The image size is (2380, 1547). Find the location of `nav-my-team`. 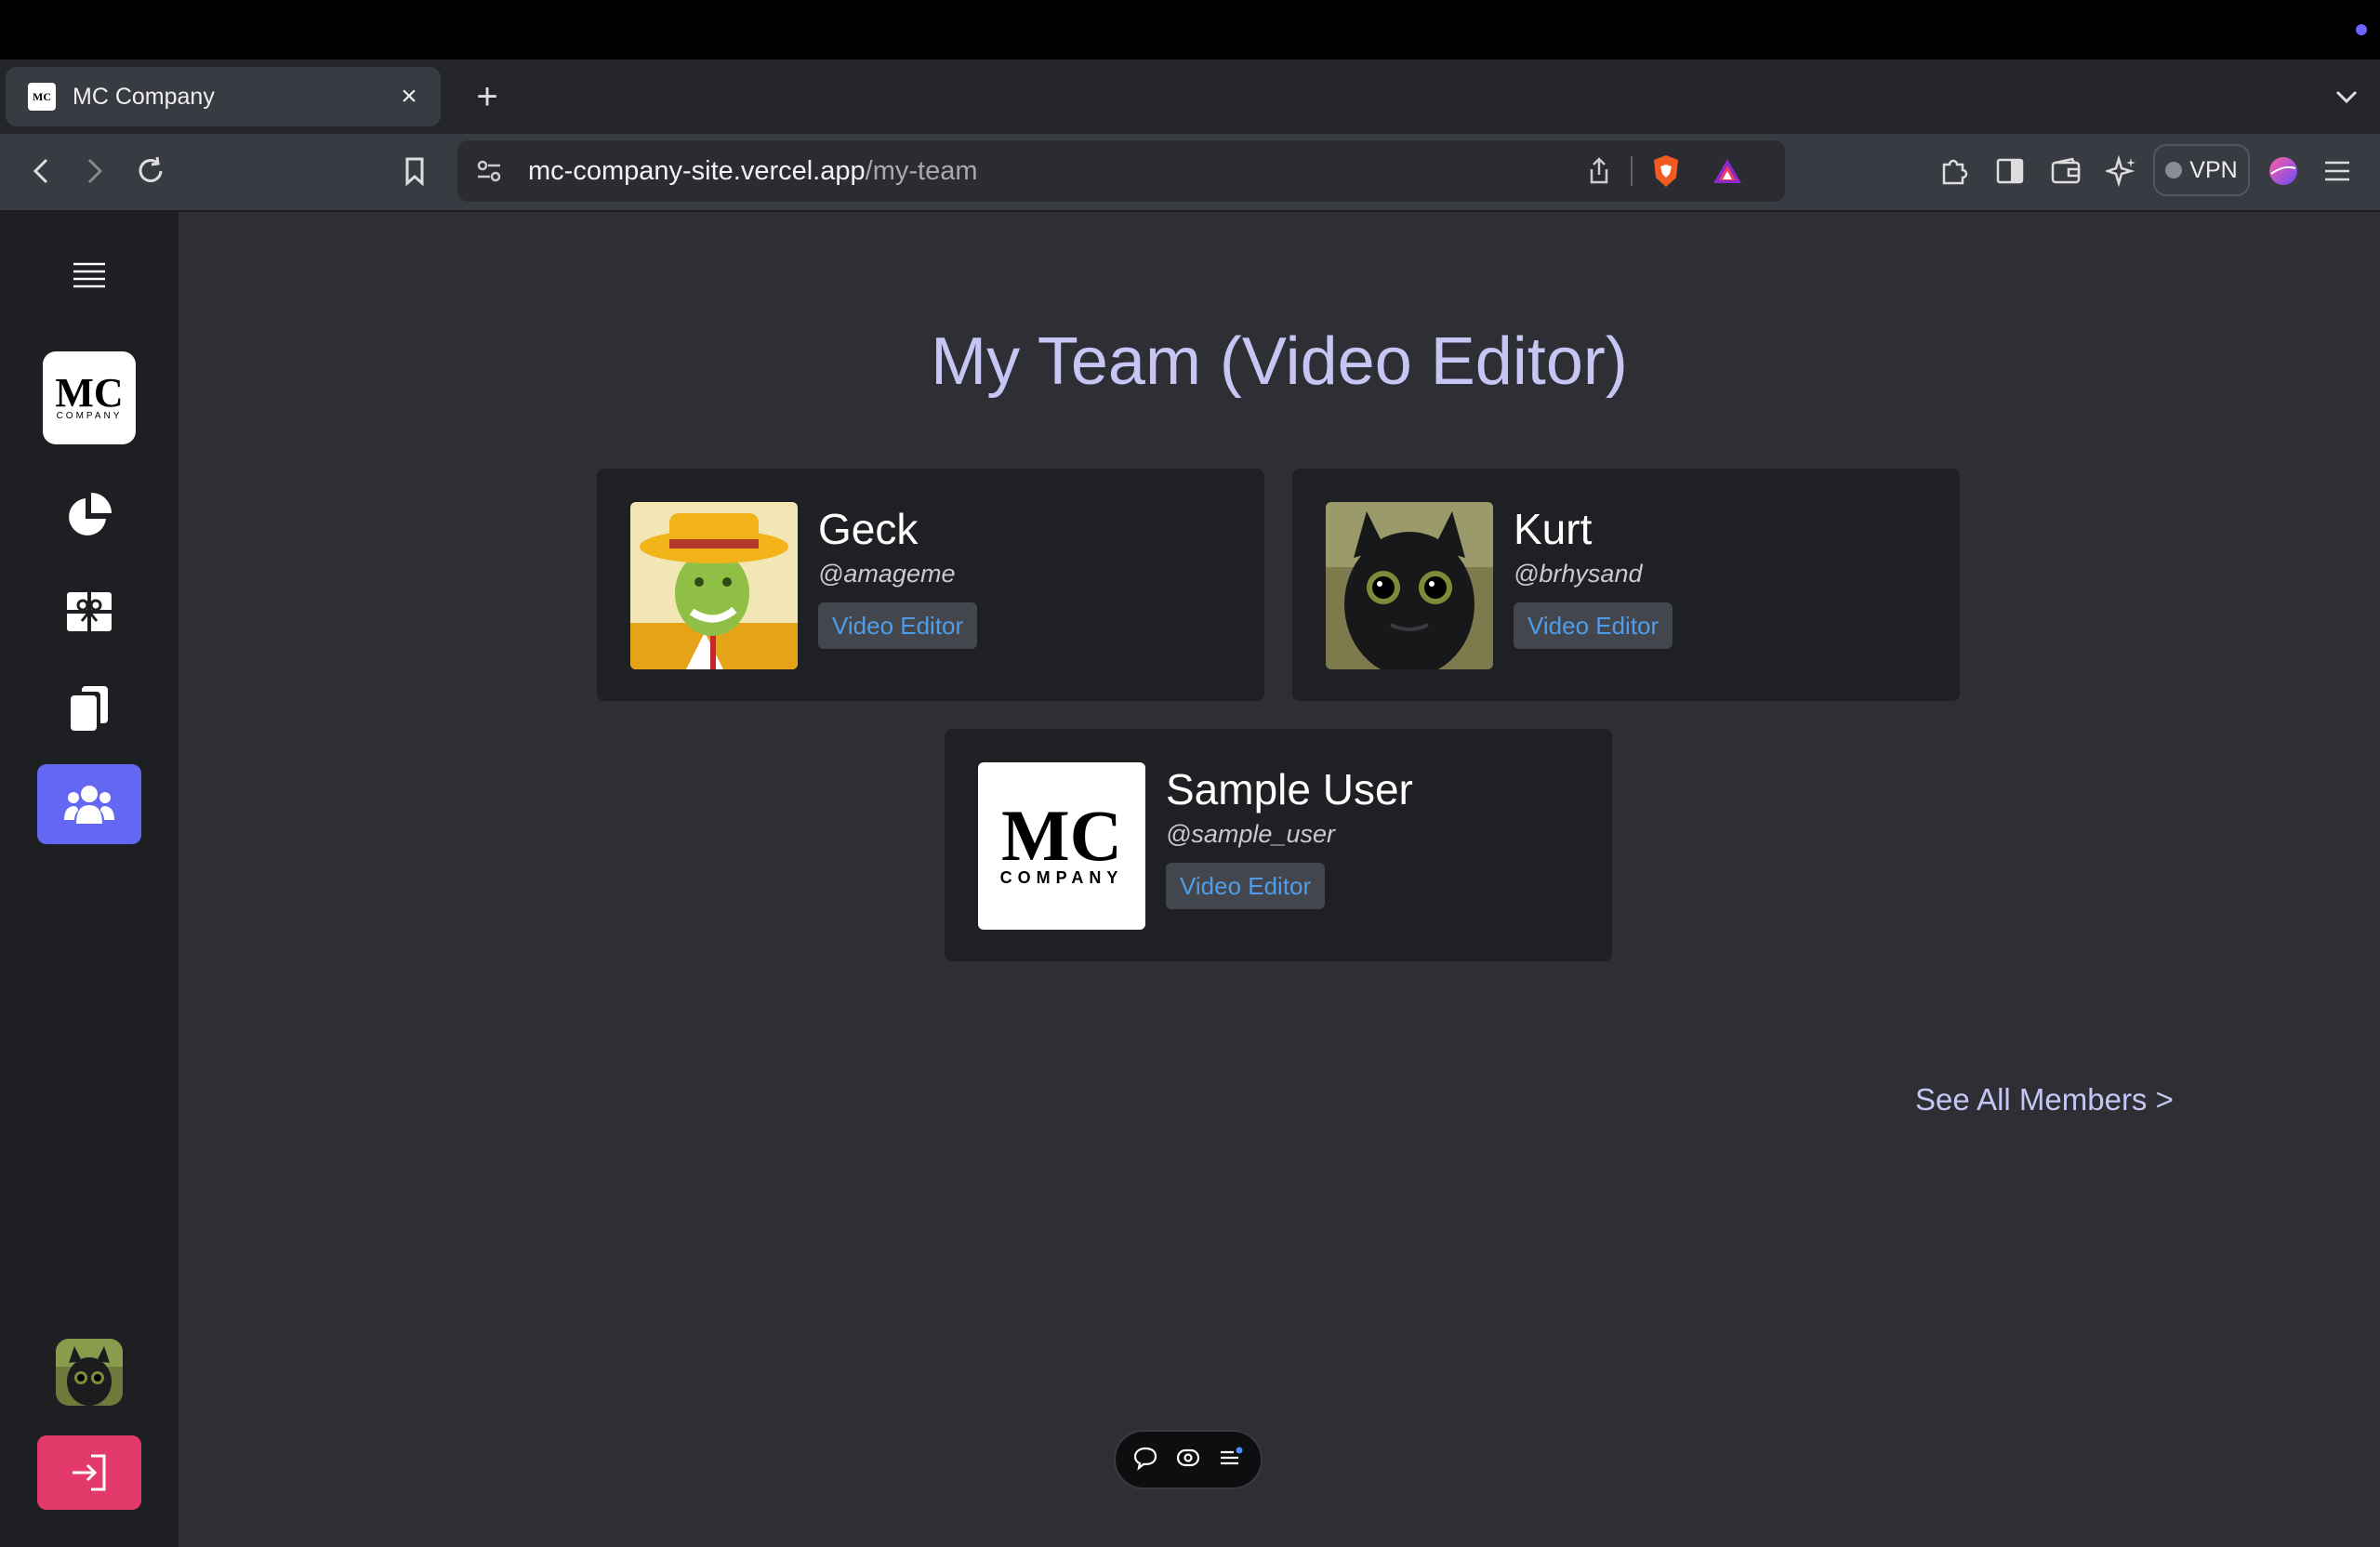

nav-my-team is located at coordinates (89, 804).